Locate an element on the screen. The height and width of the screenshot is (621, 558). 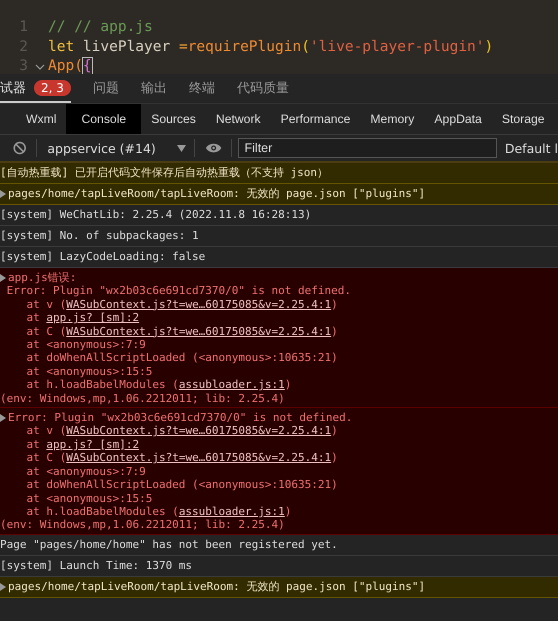
devtools-tab: Sources is located at coordinates (173, 119).